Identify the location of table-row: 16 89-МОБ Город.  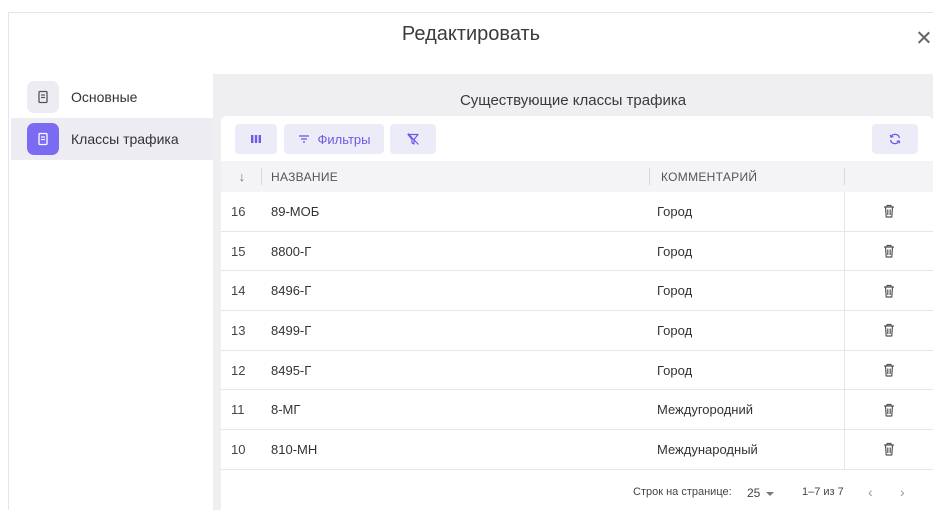
(577, 212).